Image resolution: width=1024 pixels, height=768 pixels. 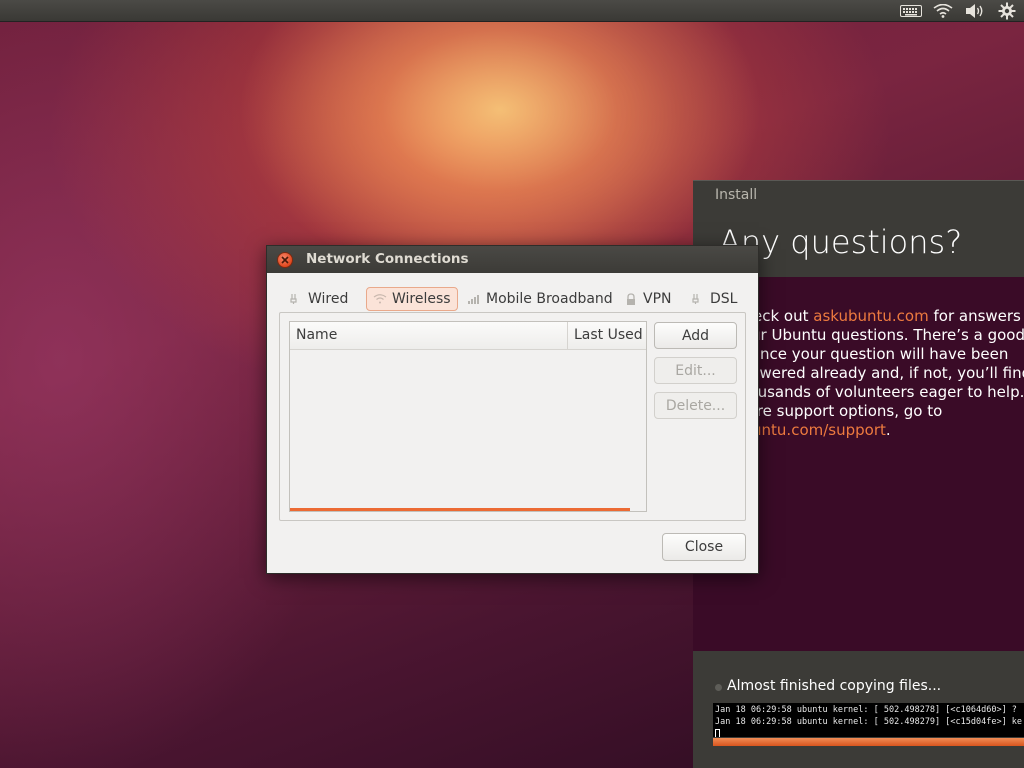 I want to click on gear-icon, so click(x=1007, y=11).